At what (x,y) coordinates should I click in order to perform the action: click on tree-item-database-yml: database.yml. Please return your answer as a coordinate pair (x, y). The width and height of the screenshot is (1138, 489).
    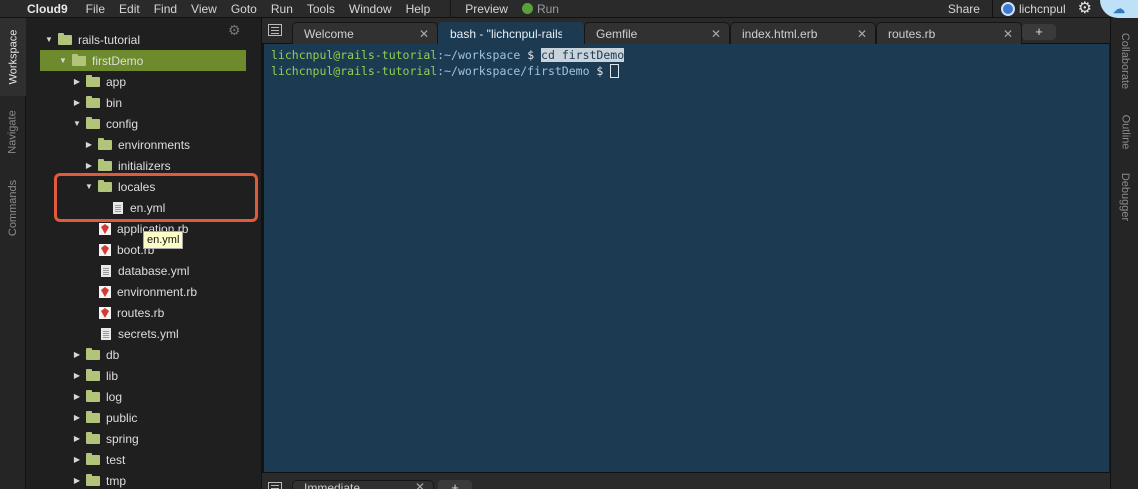
    Looking at the image, I should click on (143, 270).